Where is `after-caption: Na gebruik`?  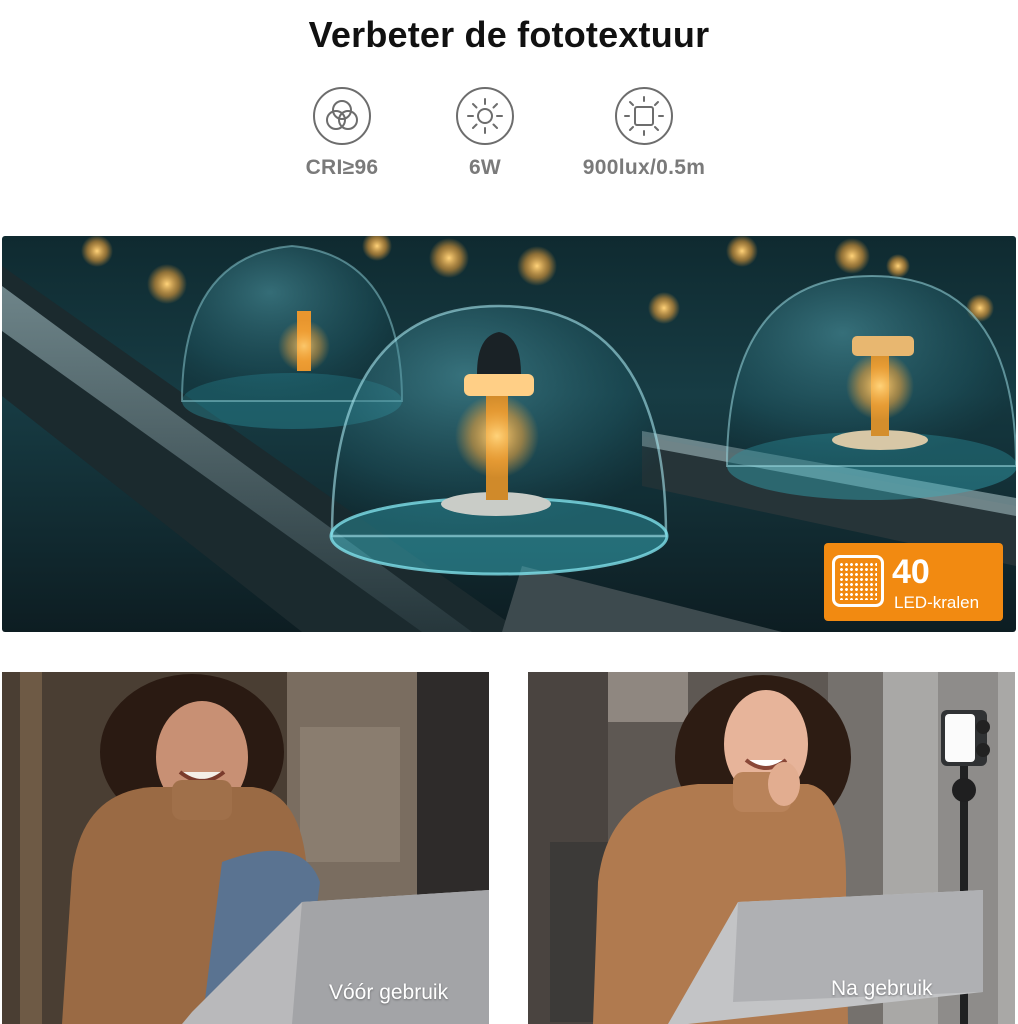
after-caption: Na gebruik is located at coordinates (882, 988).